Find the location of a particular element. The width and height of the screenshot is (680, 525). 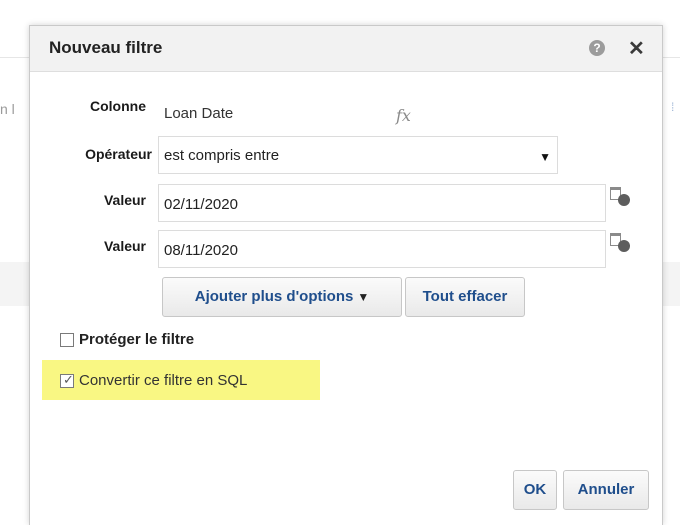

background-column-marker: ⁞ is located at coordinates (673, 107).